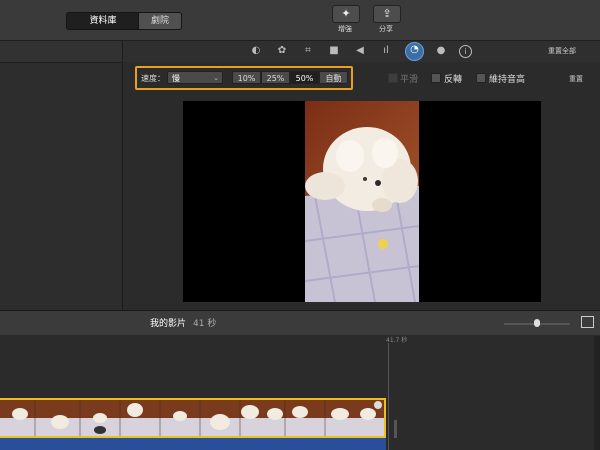 Image resolution: width=600 pixels, height=450 pixels. Describe the element at coordinates (388, 396) in the screenshot. I see `playhead` at that location.